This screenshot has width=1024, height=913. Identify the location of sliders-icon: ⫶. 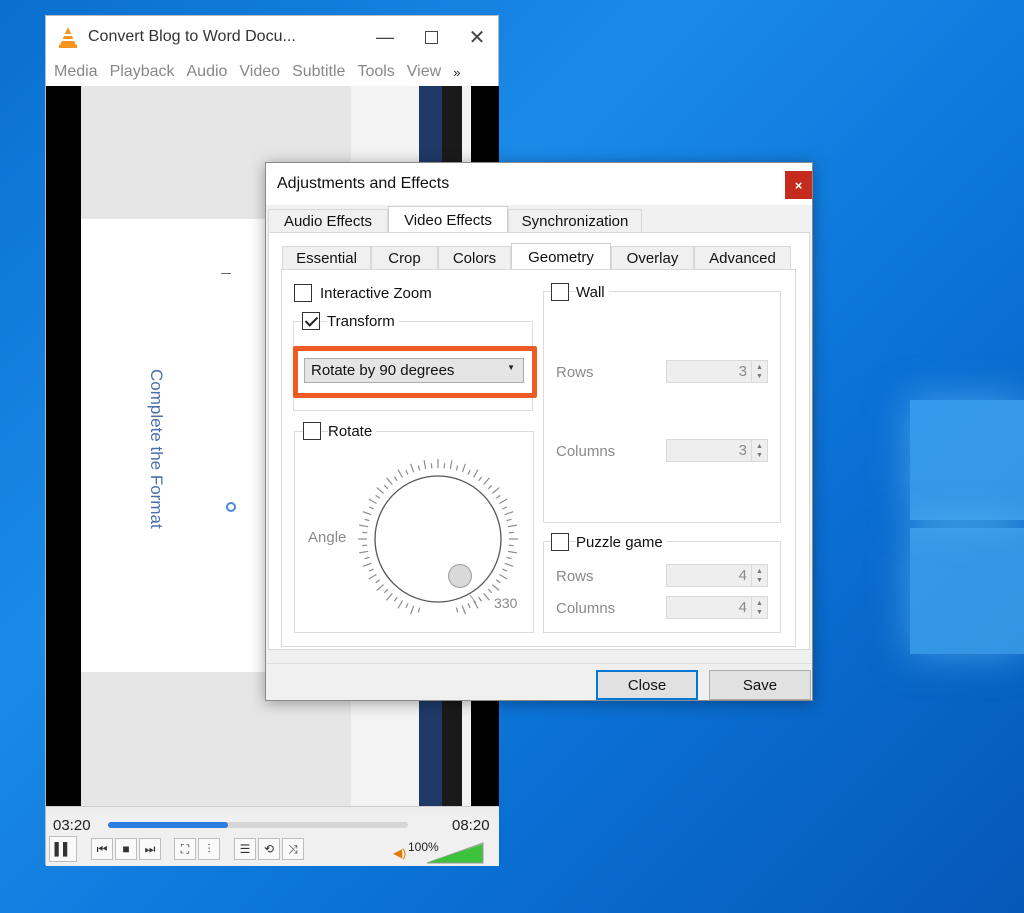
(209, 848).